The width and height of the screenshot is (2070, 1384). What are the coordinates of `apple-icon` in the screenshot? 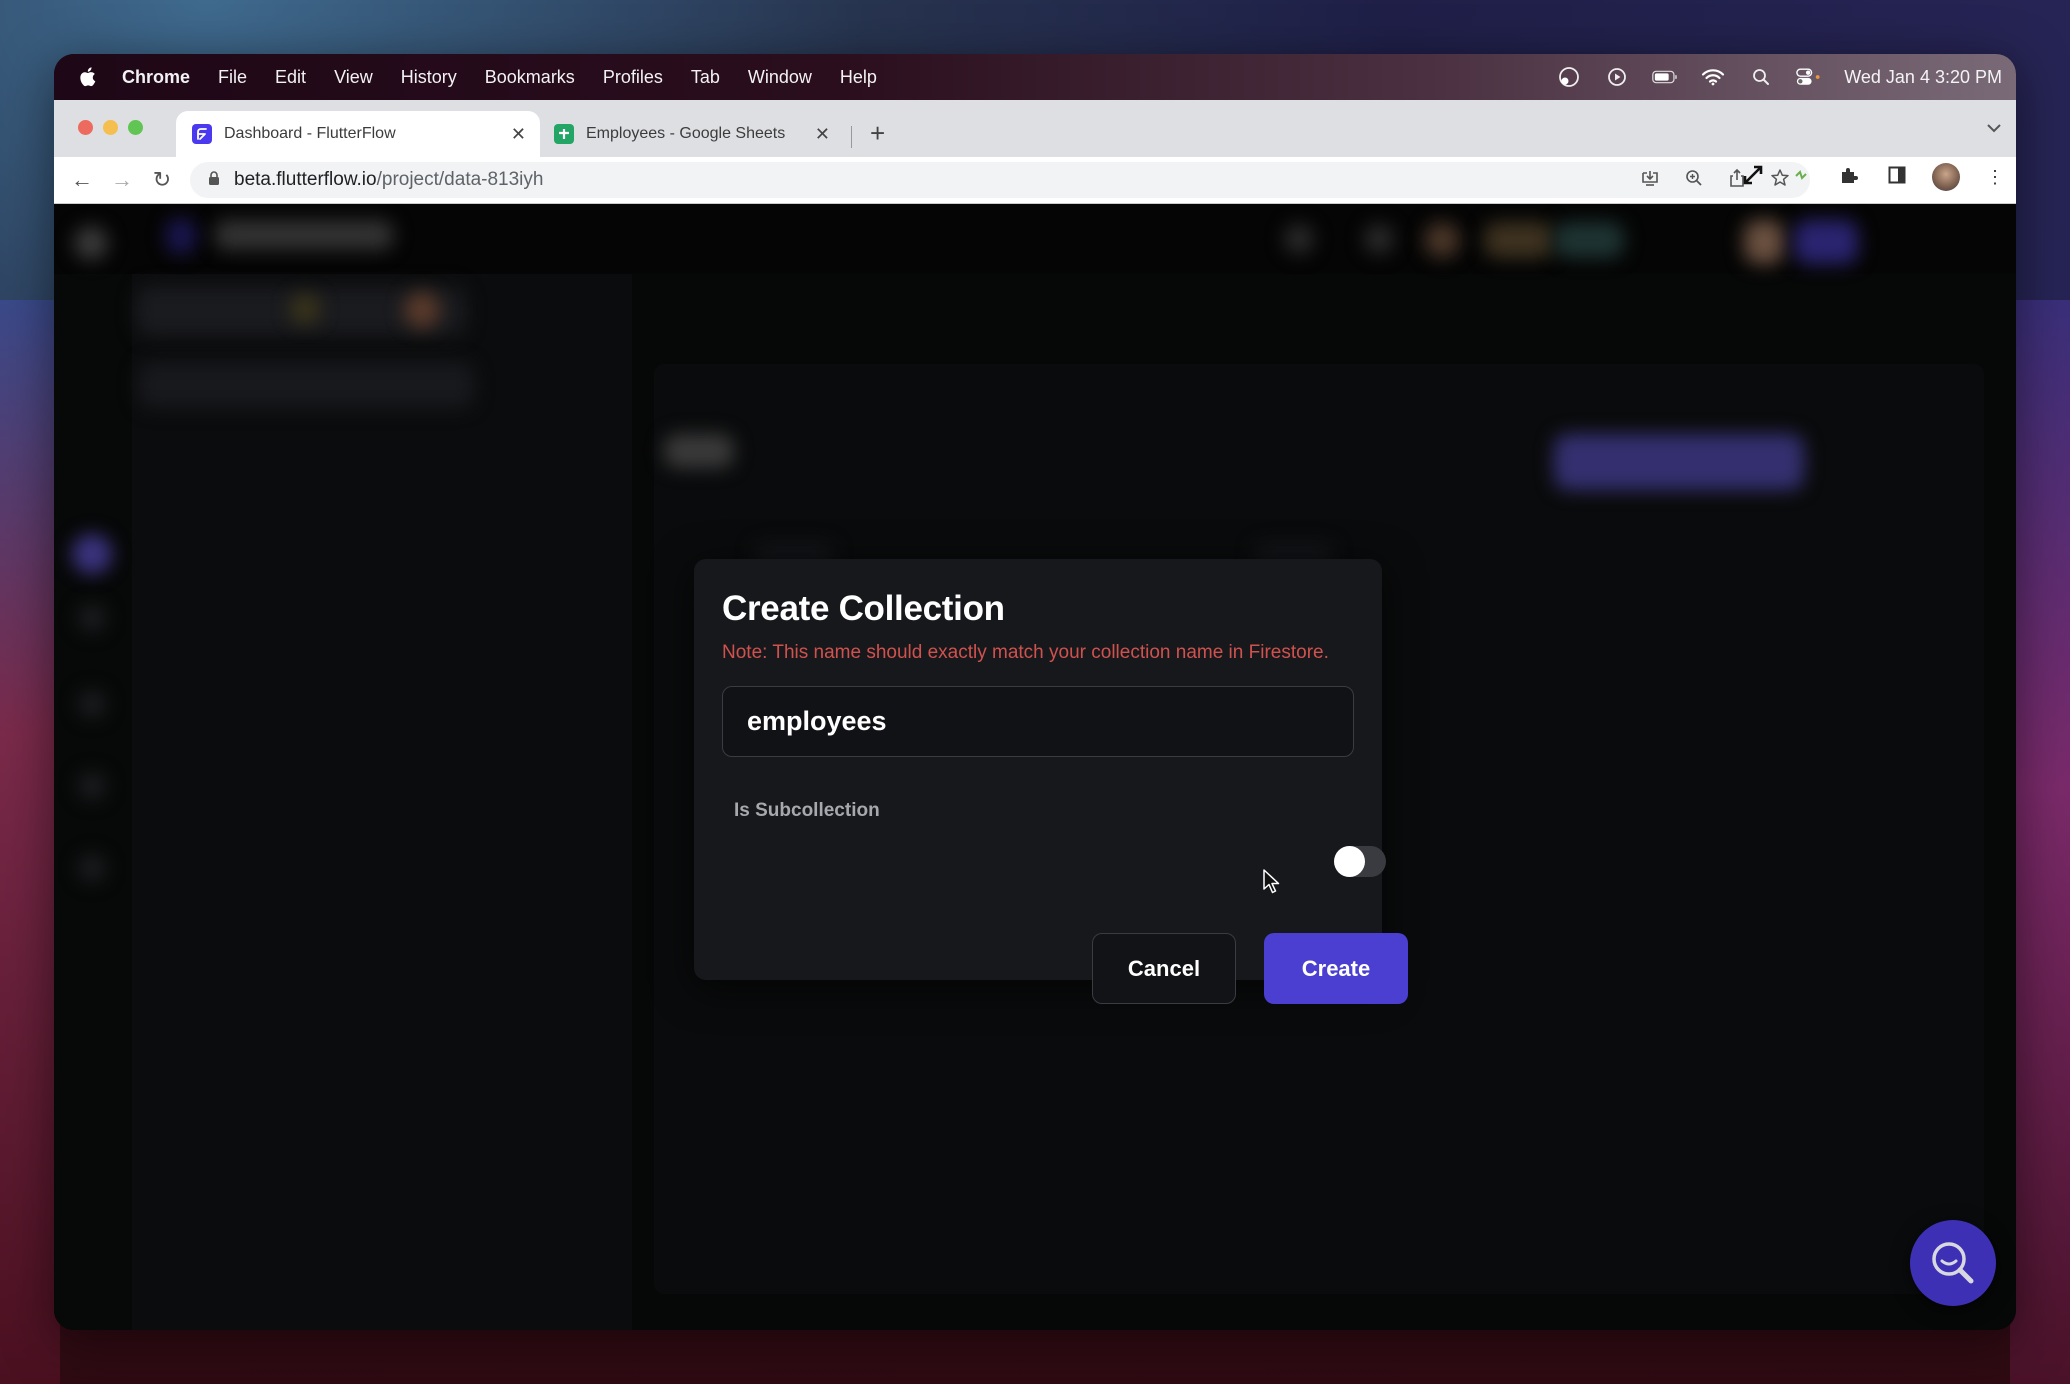 It's located at (87, 77).